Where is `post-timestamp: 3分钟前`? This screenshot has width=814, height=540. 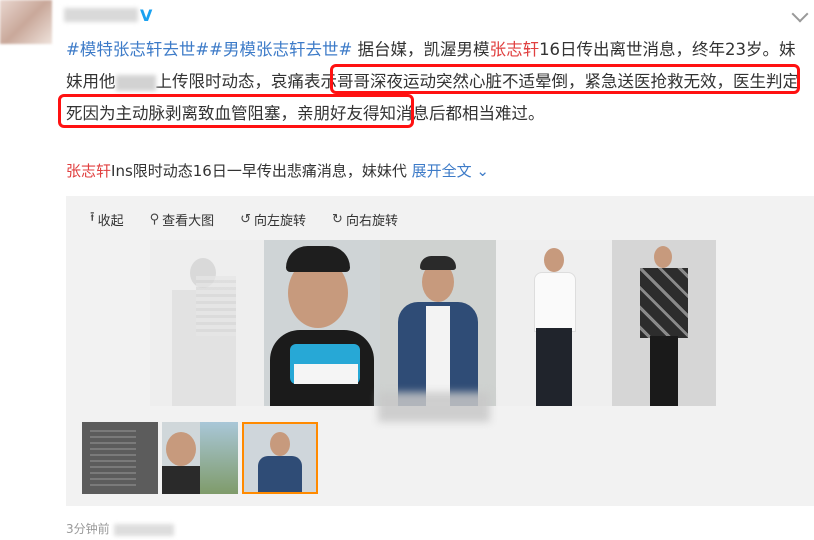
post-timestamp: 3分钟前 is located at coordinates (120, 528).